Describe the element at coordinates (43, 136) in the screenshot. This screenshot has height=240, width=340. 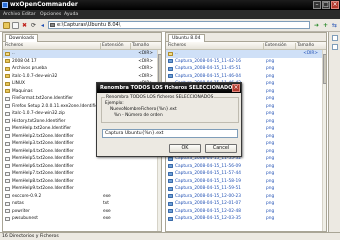
I see `file-name: MemHelp2.txt2one.Identifier` at that location.